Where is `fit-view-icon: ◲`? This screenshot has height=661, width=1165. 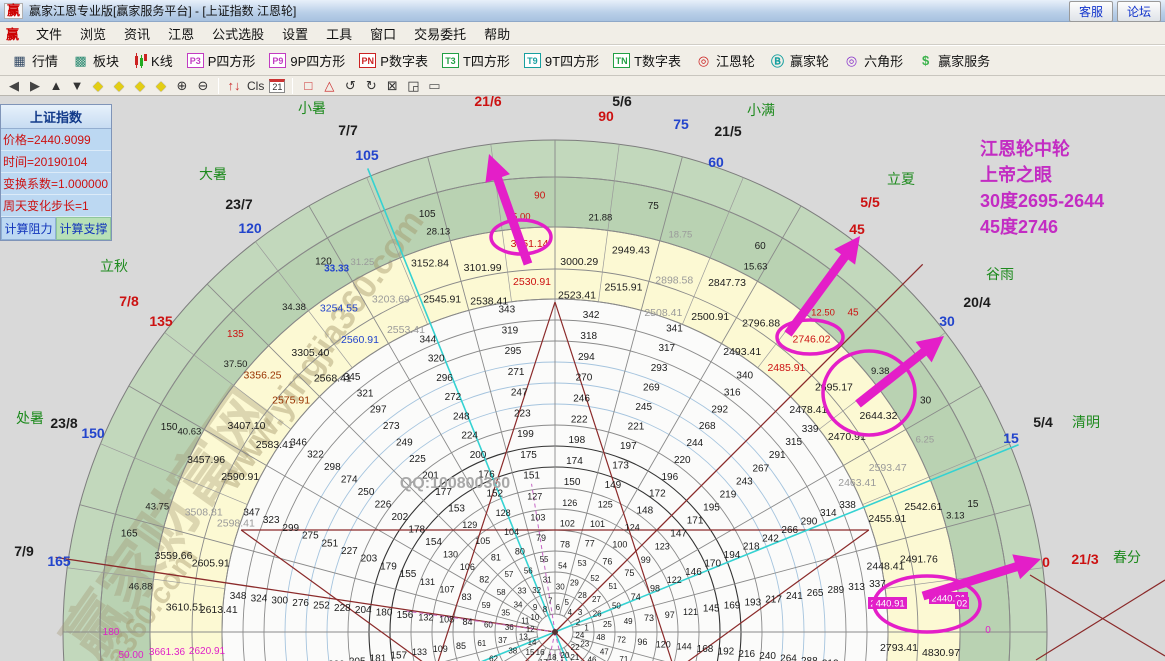 fit-view-icon: ◲ is located at coordinates (413, 86).